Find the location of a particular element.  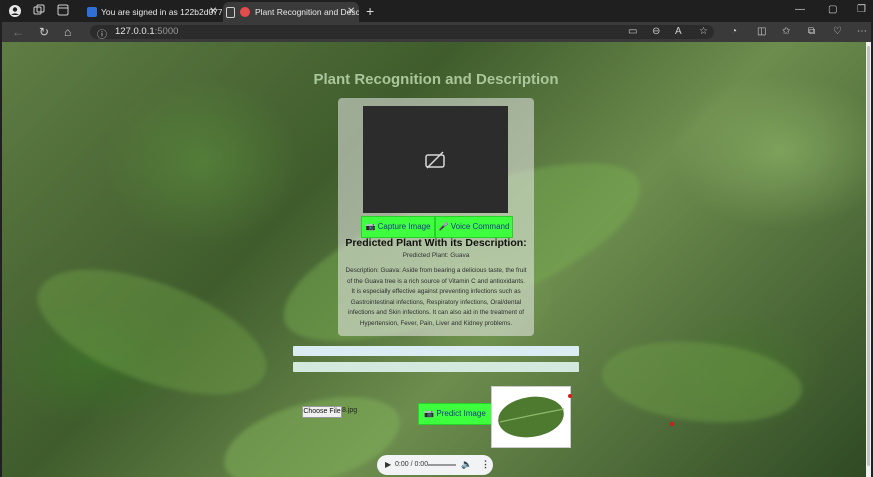

split-screen-icon: ◫ is located at coordinates (761, 32).